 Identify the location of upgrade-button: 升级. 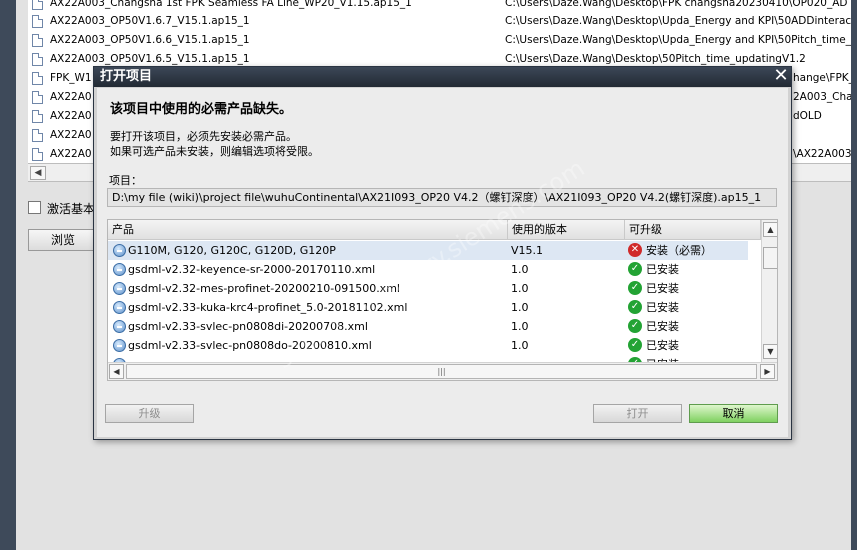
(149, 413).